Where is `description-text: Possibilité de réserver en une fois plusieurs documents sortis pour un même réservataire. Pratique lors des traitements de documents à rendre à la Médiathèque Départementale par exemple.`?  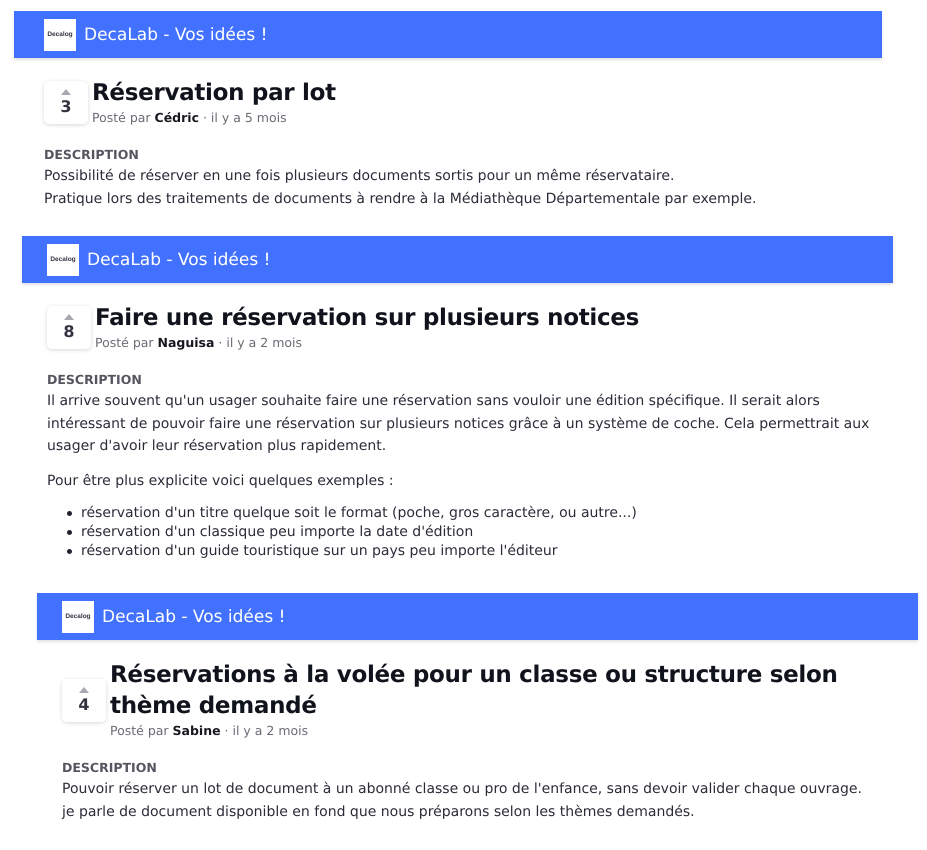 description-text: Possibilité de réserver en une fois plusieurs documents sortis pour un même réservataire. Pratique lors des traitements de documents à rendre à la Médiathèque Départementale par exemple. is located at coordinates (401, 187).